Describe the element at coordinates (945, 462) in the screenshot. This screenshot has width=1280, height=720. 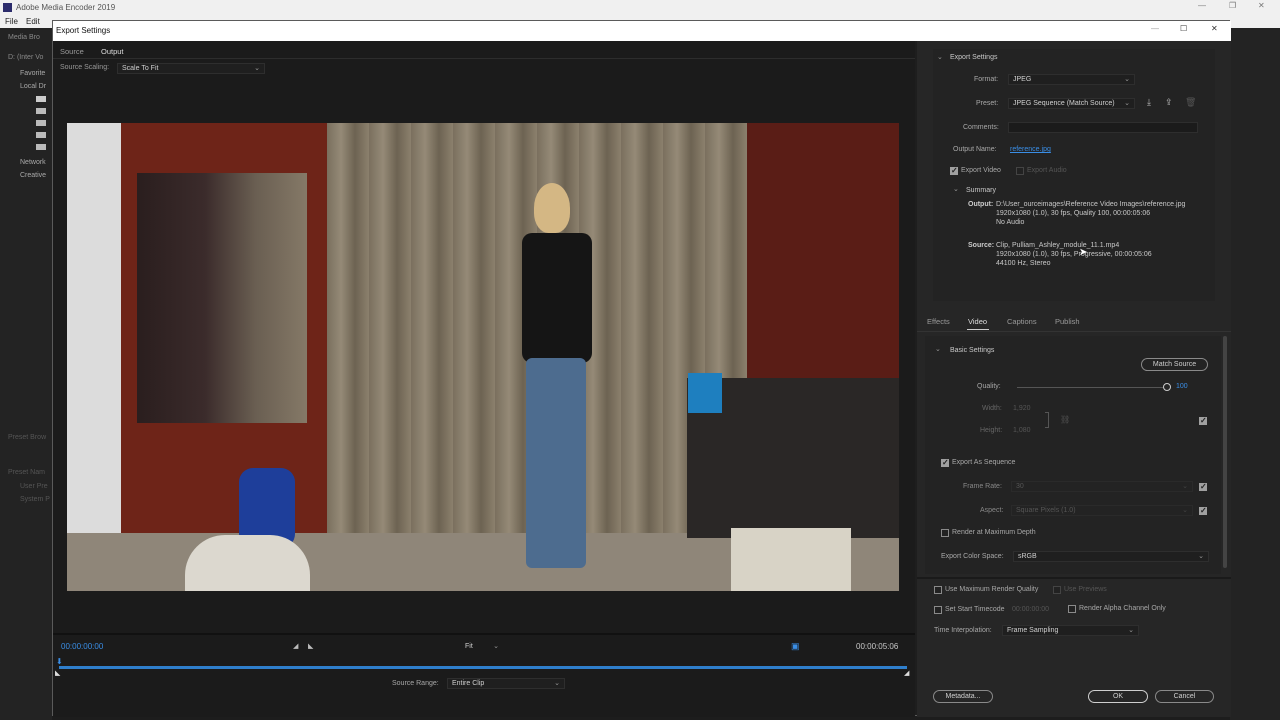
I see `export-as-sequence-checkbox` at that location.